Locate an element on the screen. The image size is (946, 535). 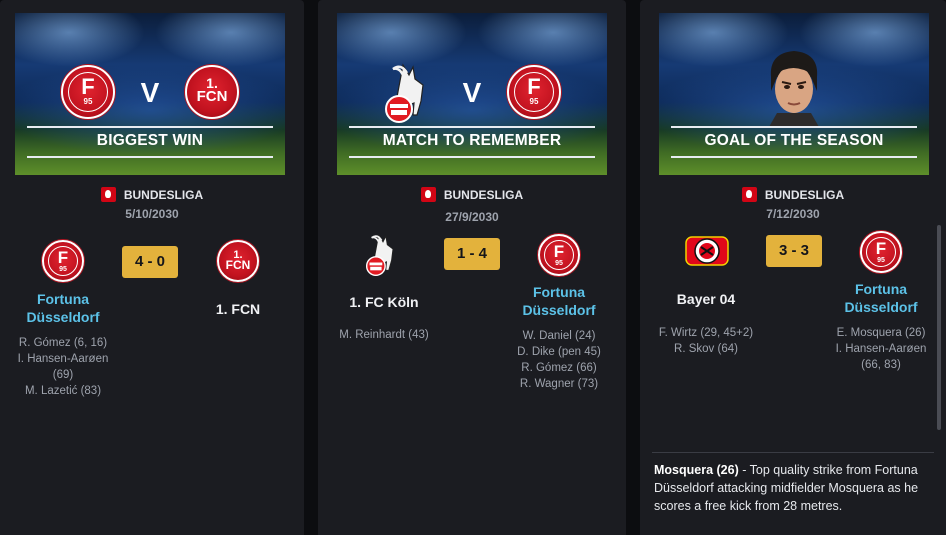
scorer-line: D. Dike (pen 45) is located at coordinates (559, 352).